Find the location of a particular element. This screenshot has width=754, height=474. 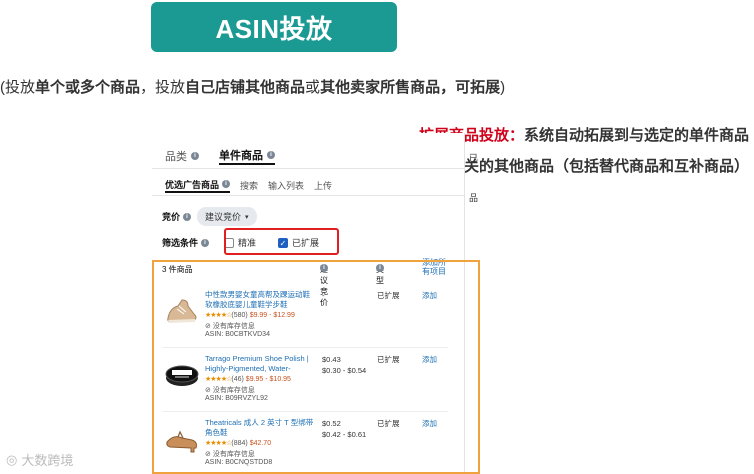

bid-dropdown: 建议竞价 ▾ is located at coordinates (227, 216).